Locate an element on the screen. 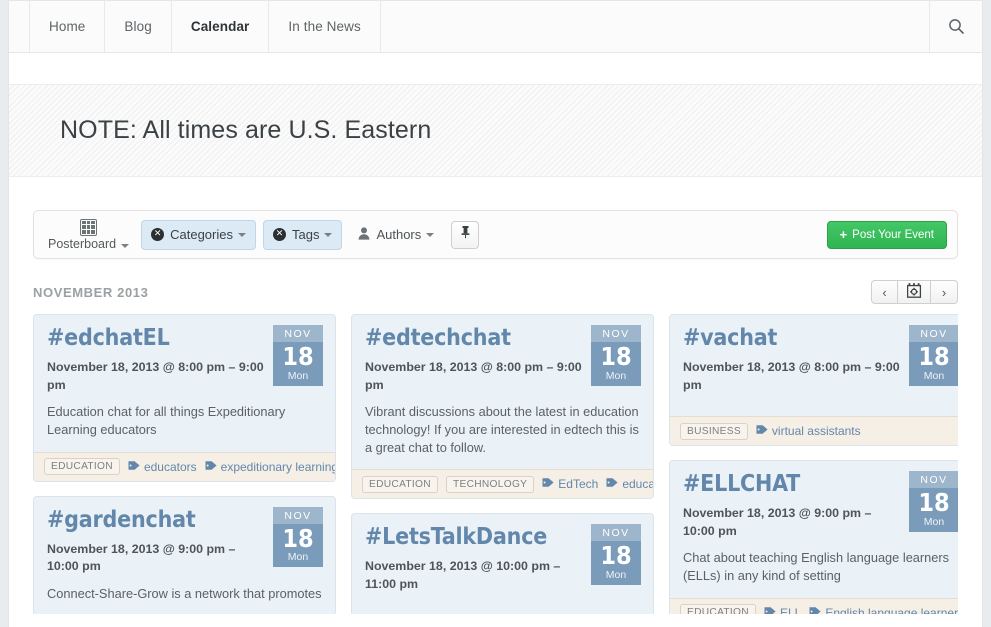  event-card-footer: EDUCATION educators expeditionary learning is located at coordinates (184, 466).